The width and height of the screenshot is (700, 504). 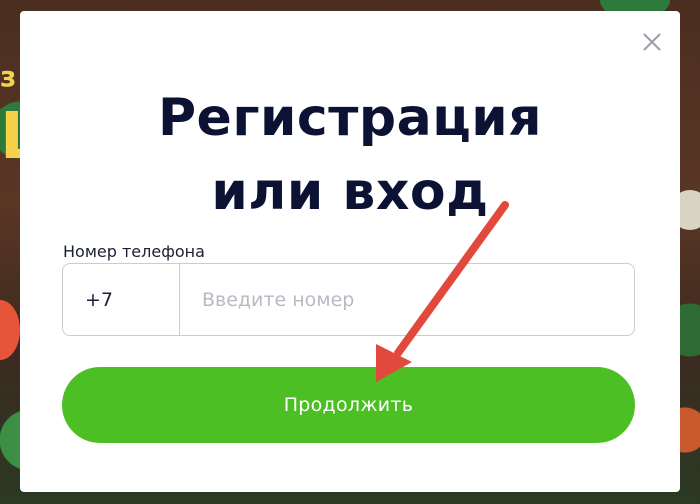 What do you see at coordinates (348, 405) in the screenshot?
I see `continue-button: Продолжить` at bounding box center [348, 405].